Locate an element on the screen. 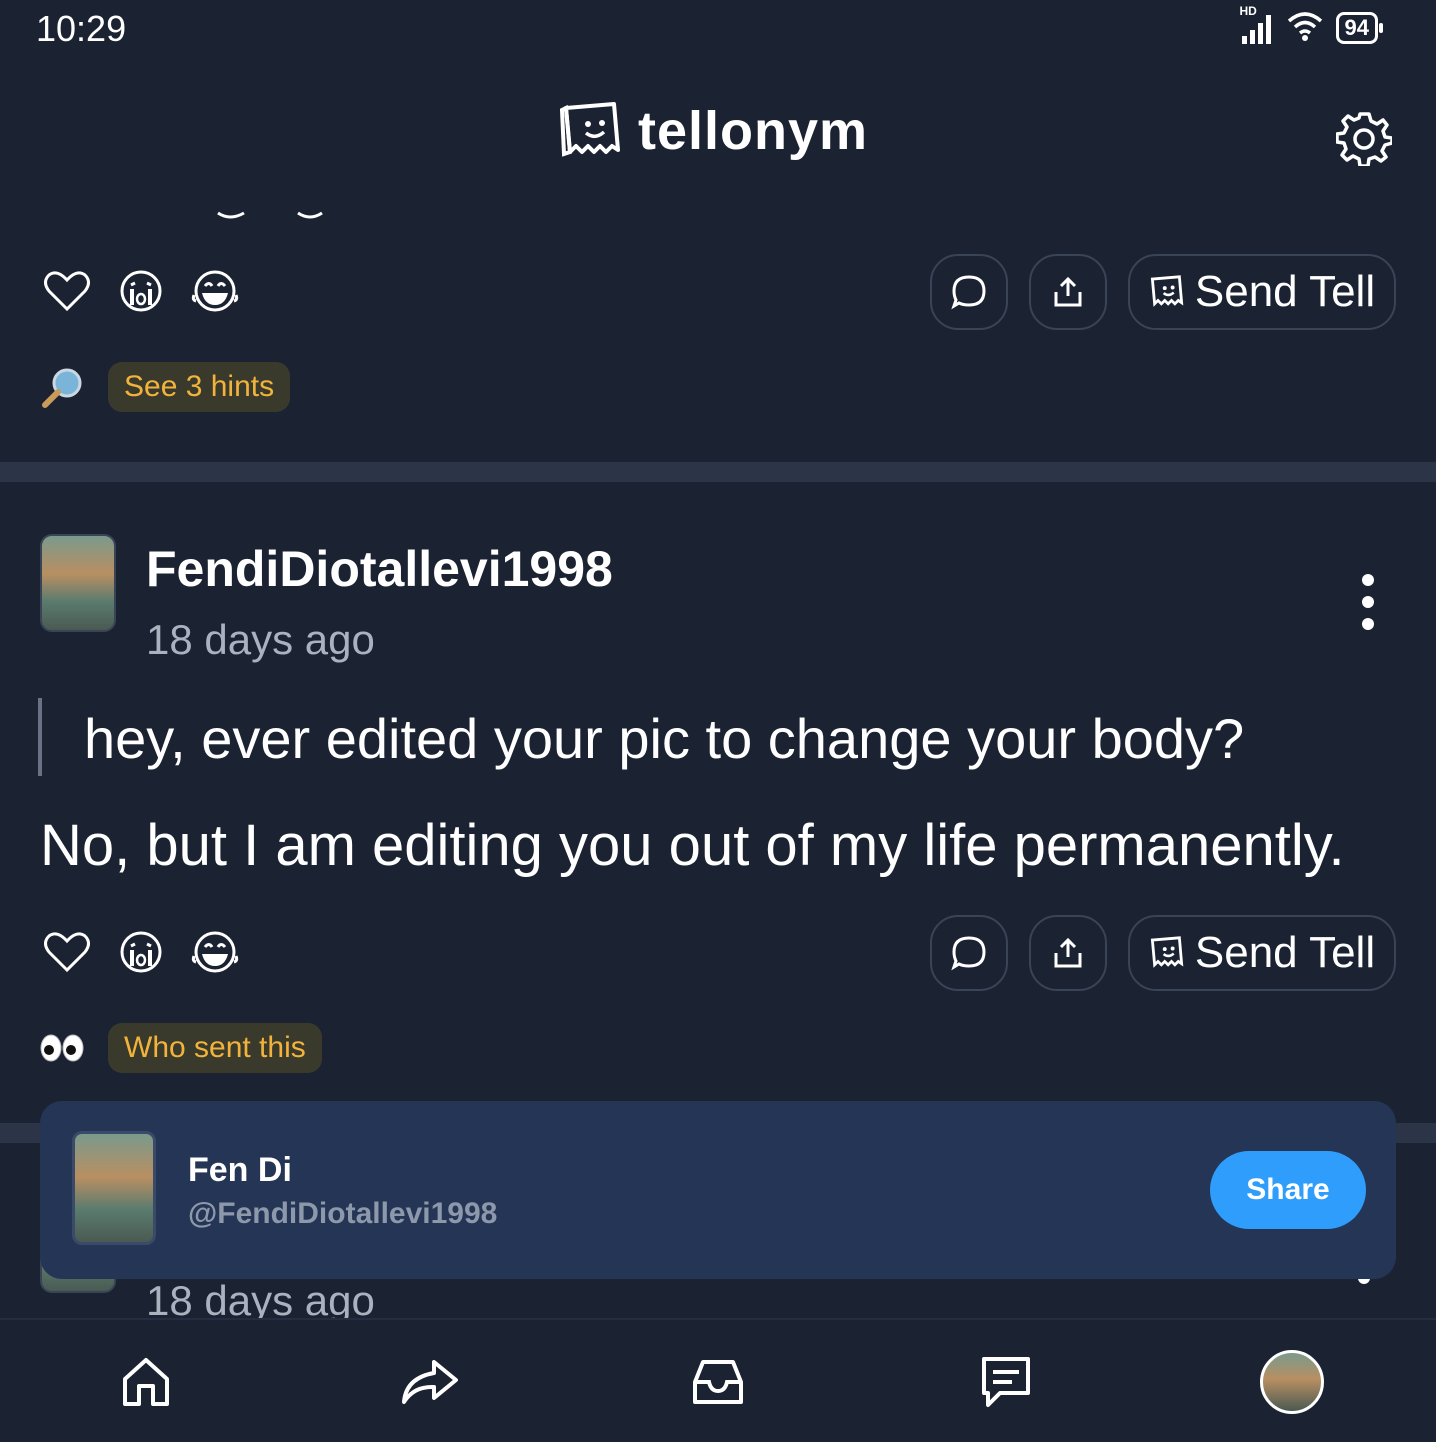 The width and height of the screenshot is (1436, 1442). signal-icon: HD is located at coordinates (1257, 25).